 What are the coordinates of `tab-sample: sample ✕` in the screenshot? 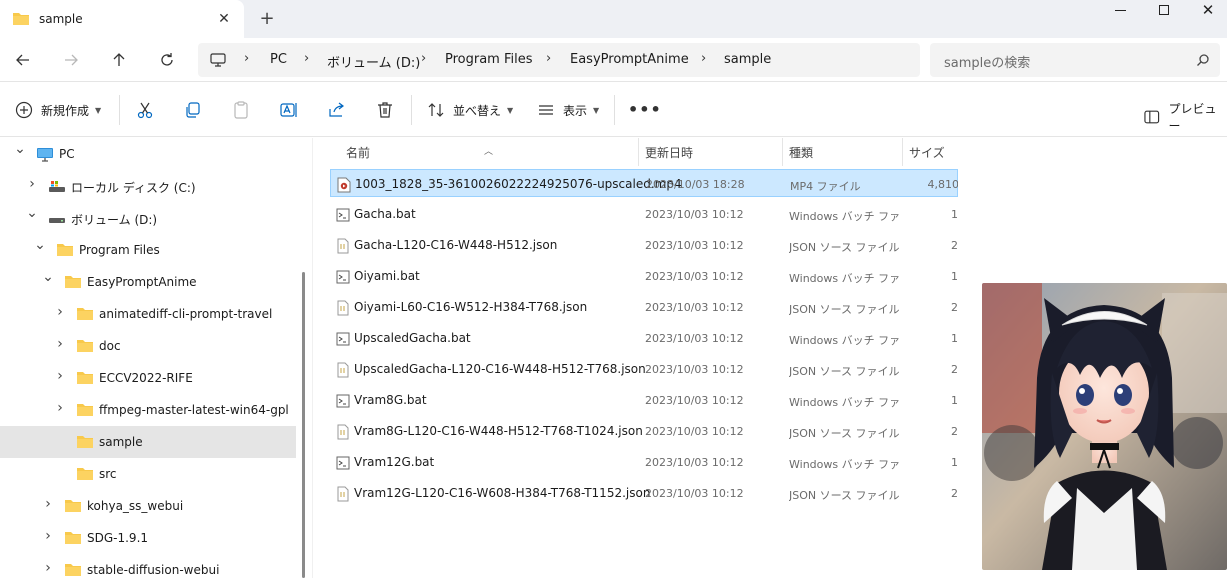 It's located at (122, 19).